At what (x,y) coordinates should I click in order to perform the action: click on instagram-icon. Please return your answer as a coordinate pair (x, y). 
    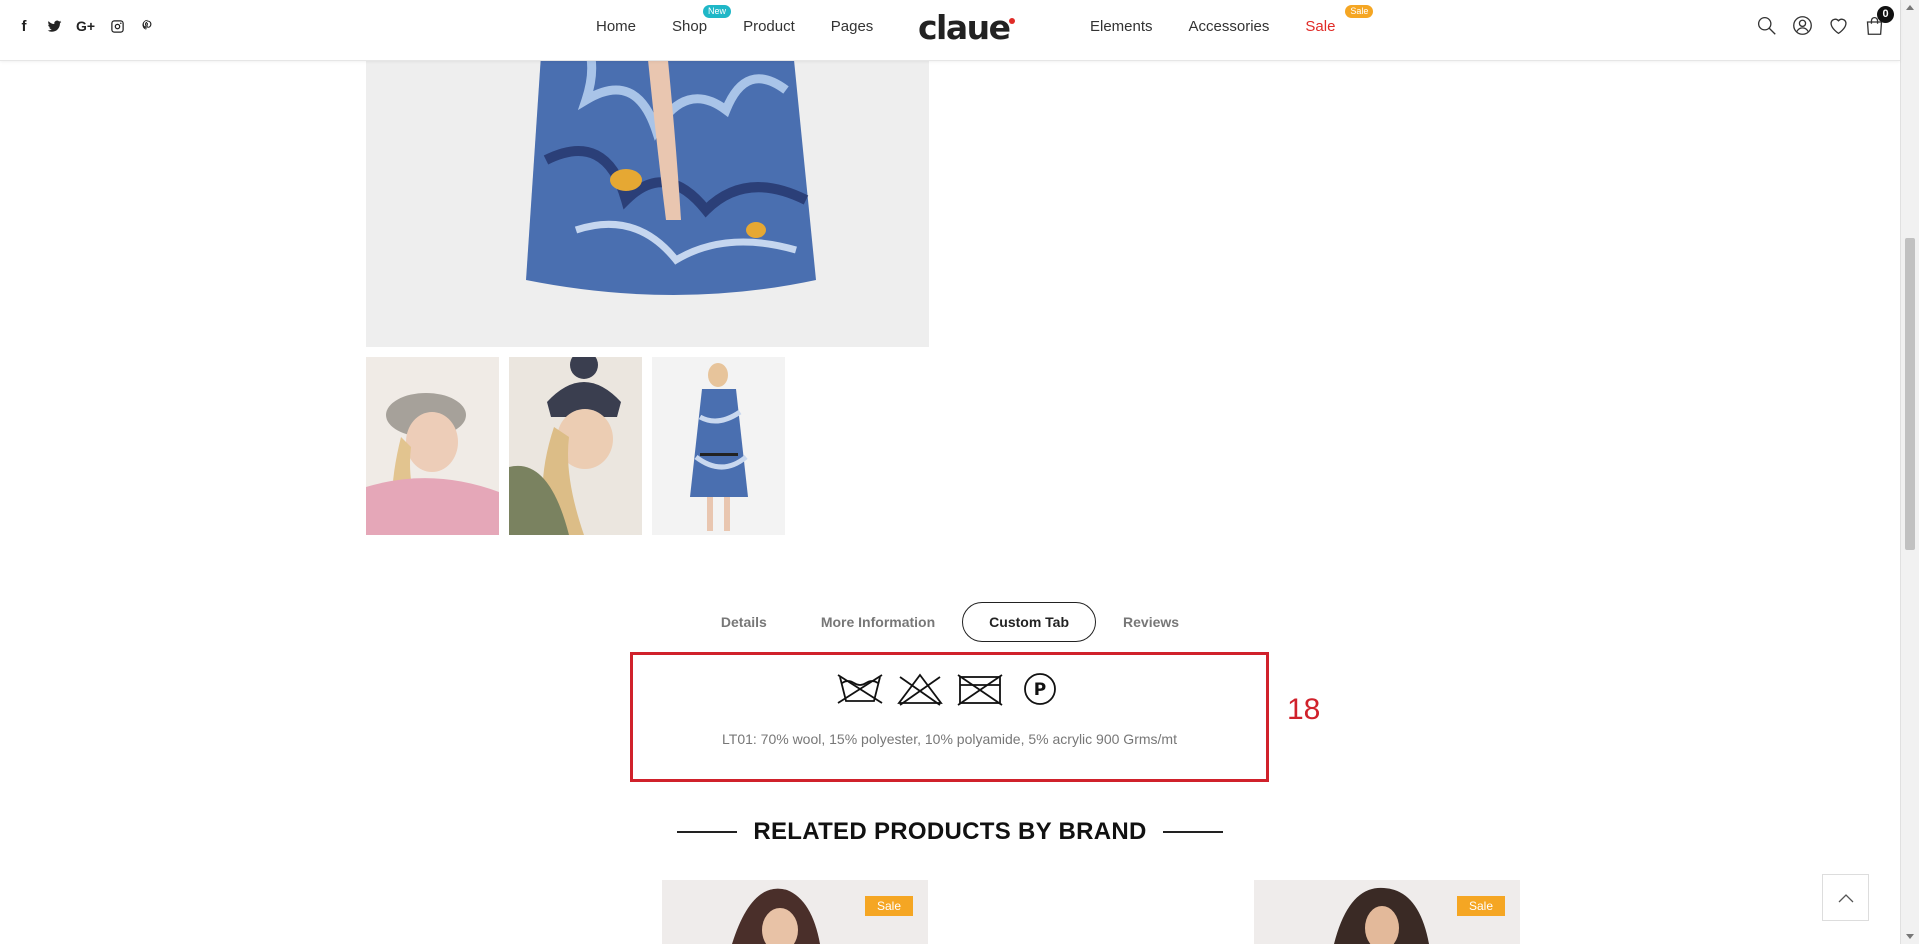
    Looking at the image, I should click on (117, 26).